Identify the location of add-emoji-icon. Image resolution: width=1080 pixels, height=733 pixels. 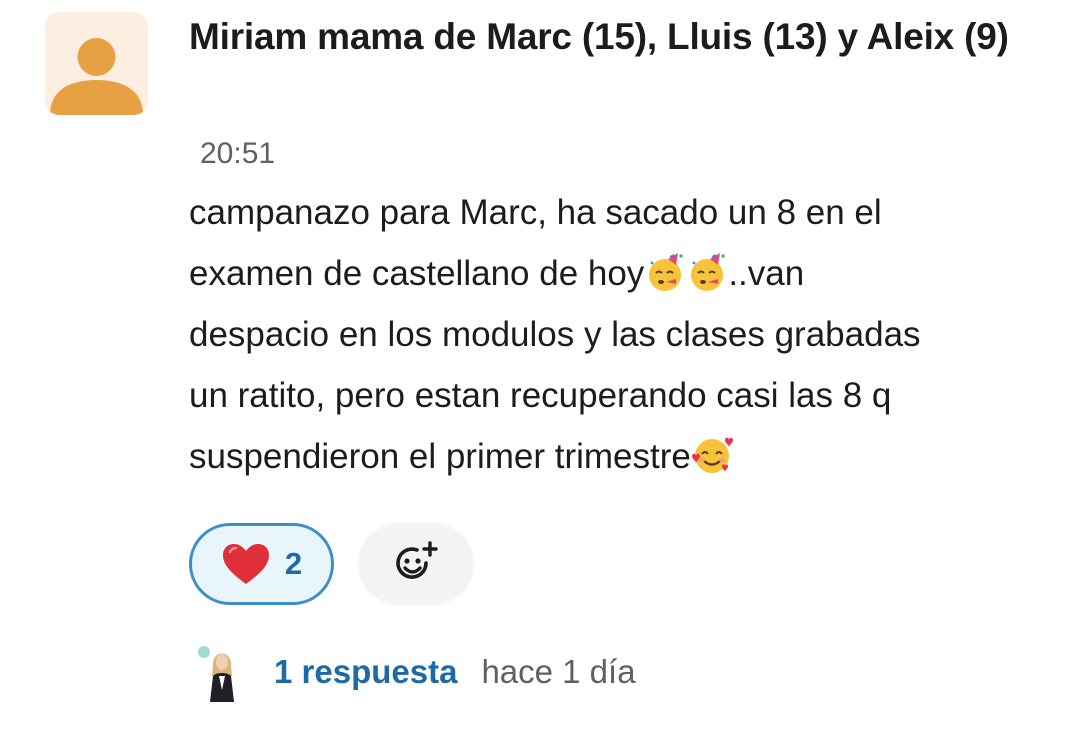
(417, 560).